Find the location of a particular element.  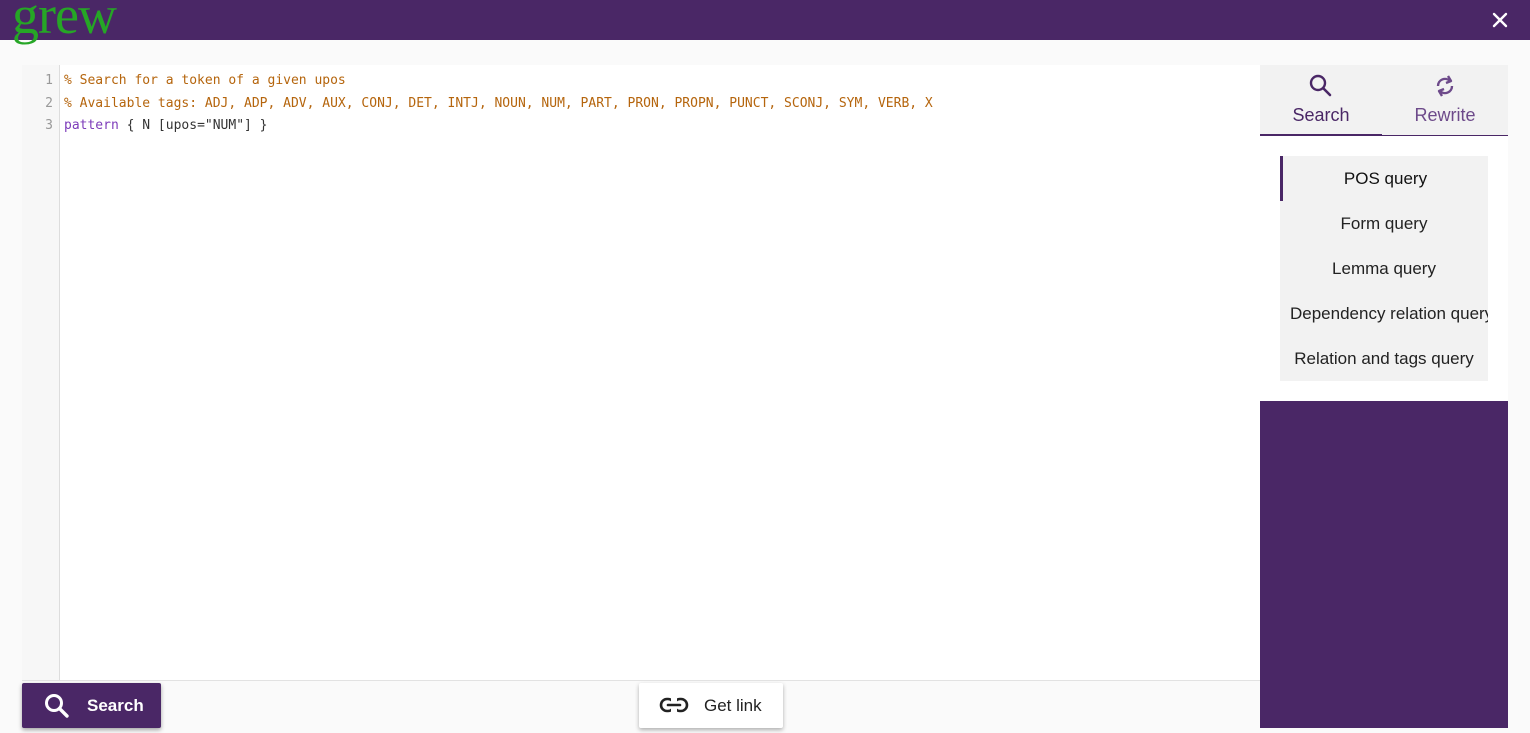

code-line: pattern { N [upos="NUM"] } is located at coordinates (166, 126).